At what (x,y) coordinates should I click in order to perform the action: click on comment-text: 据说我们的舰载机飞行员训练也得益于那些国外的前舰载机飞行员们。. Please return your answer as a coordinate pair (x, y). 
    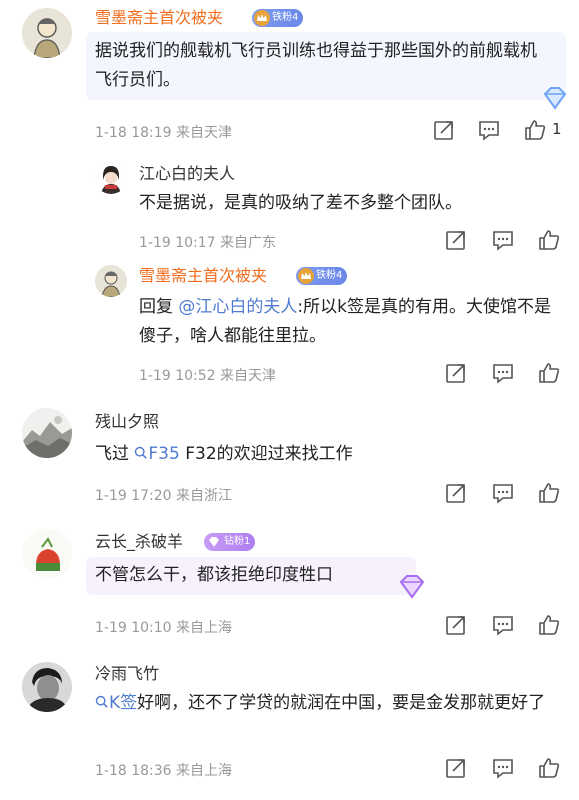
    Looking at the image, I should click on (316, 65).